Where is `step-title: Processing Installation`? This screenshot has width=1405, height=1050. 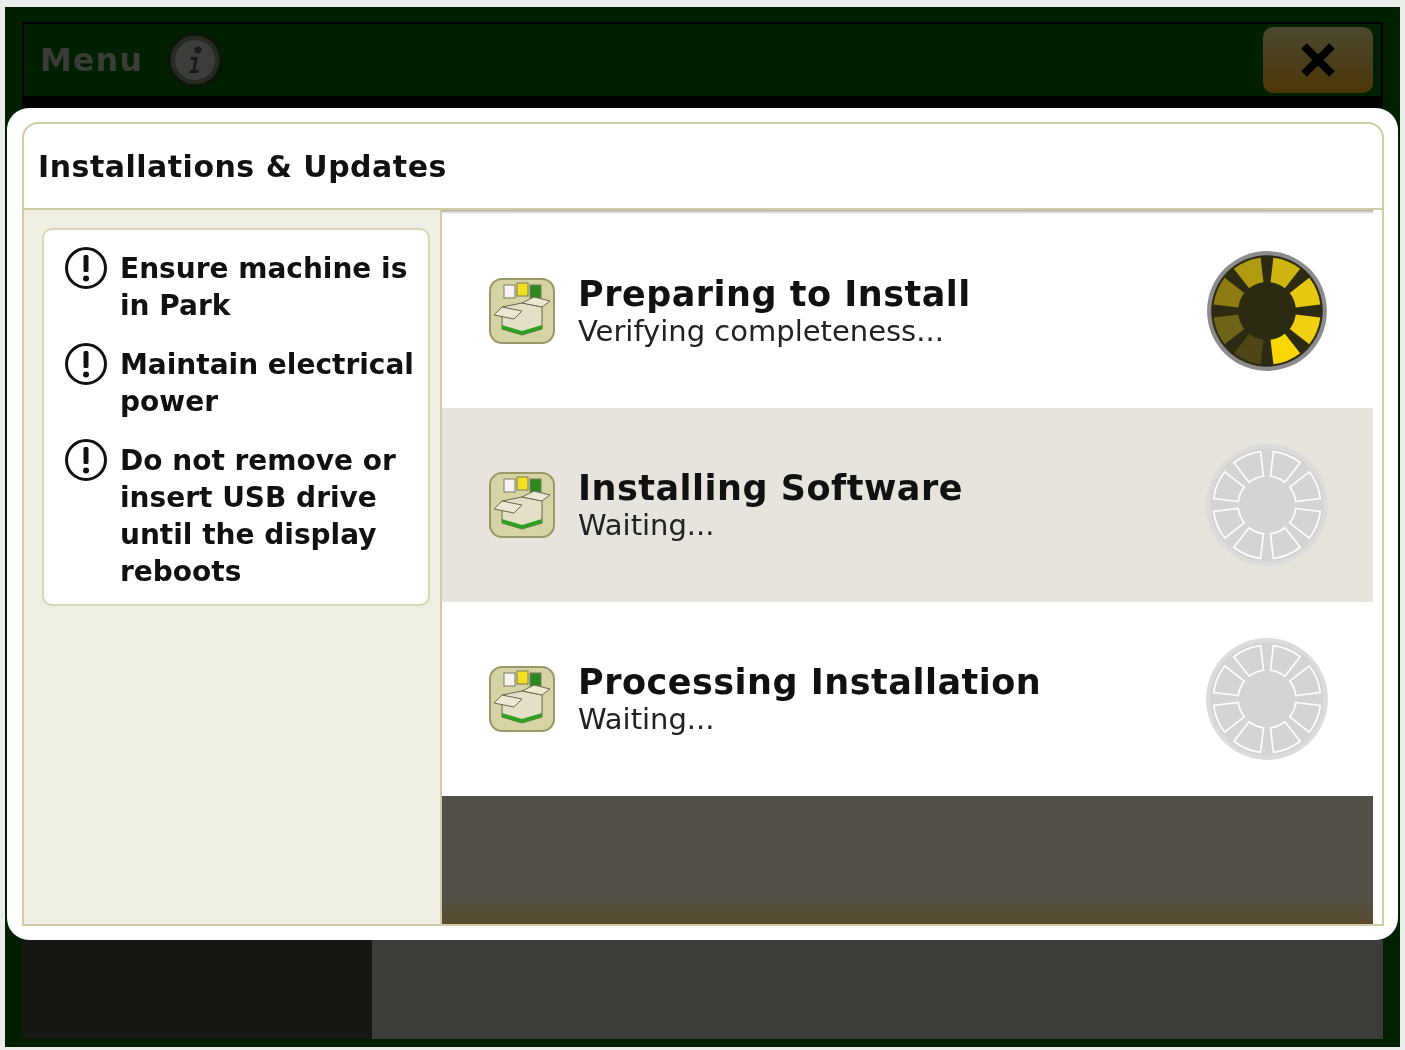
step-title: Processing Installation is located at coordinates (810, 682).